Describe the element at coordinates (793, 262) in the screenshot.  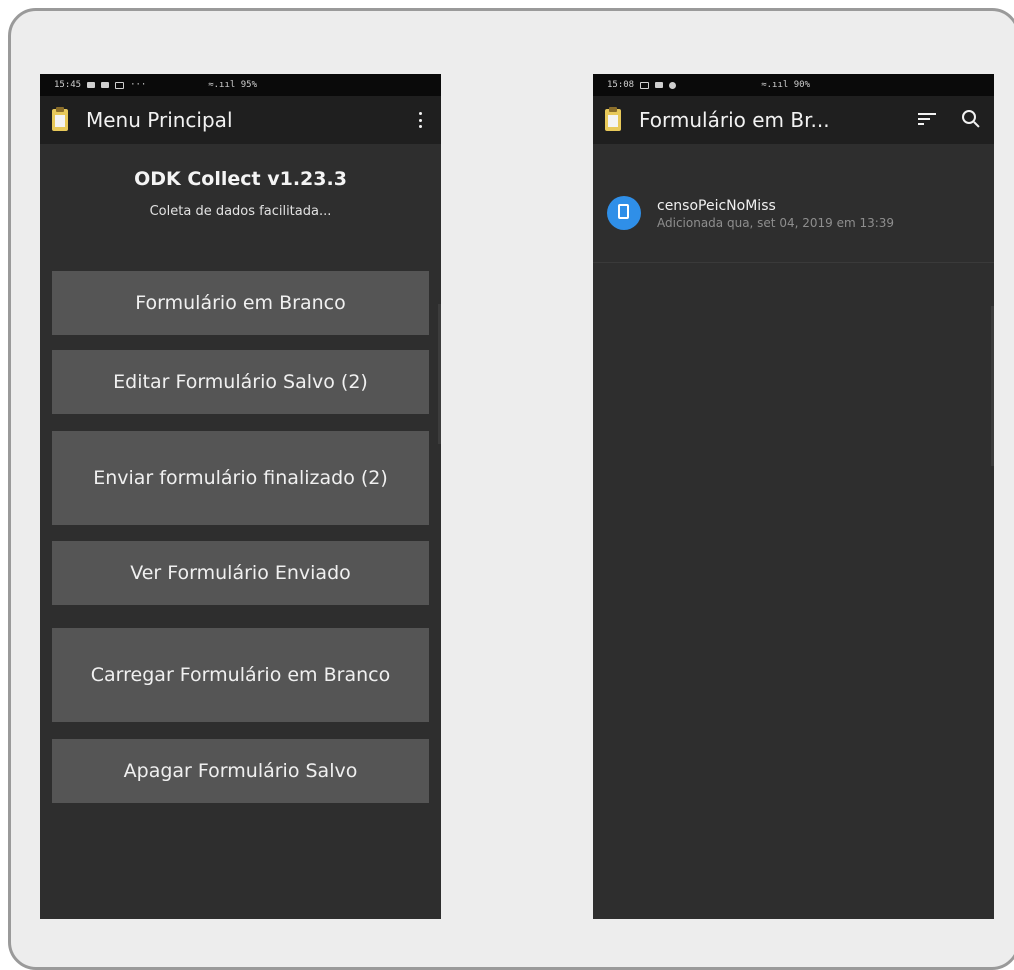
I see `divider` at that location.